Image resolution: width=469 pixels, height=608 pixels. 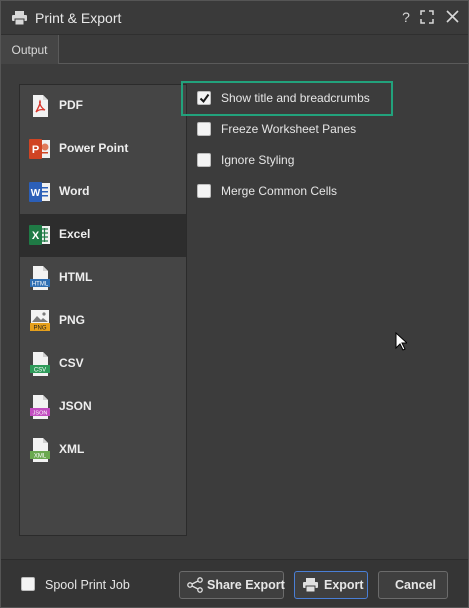 What do you see at coordinates (246, 585) in the screenshot?
I see `share-export-label: Share Export` at bounding box center [246, 585].